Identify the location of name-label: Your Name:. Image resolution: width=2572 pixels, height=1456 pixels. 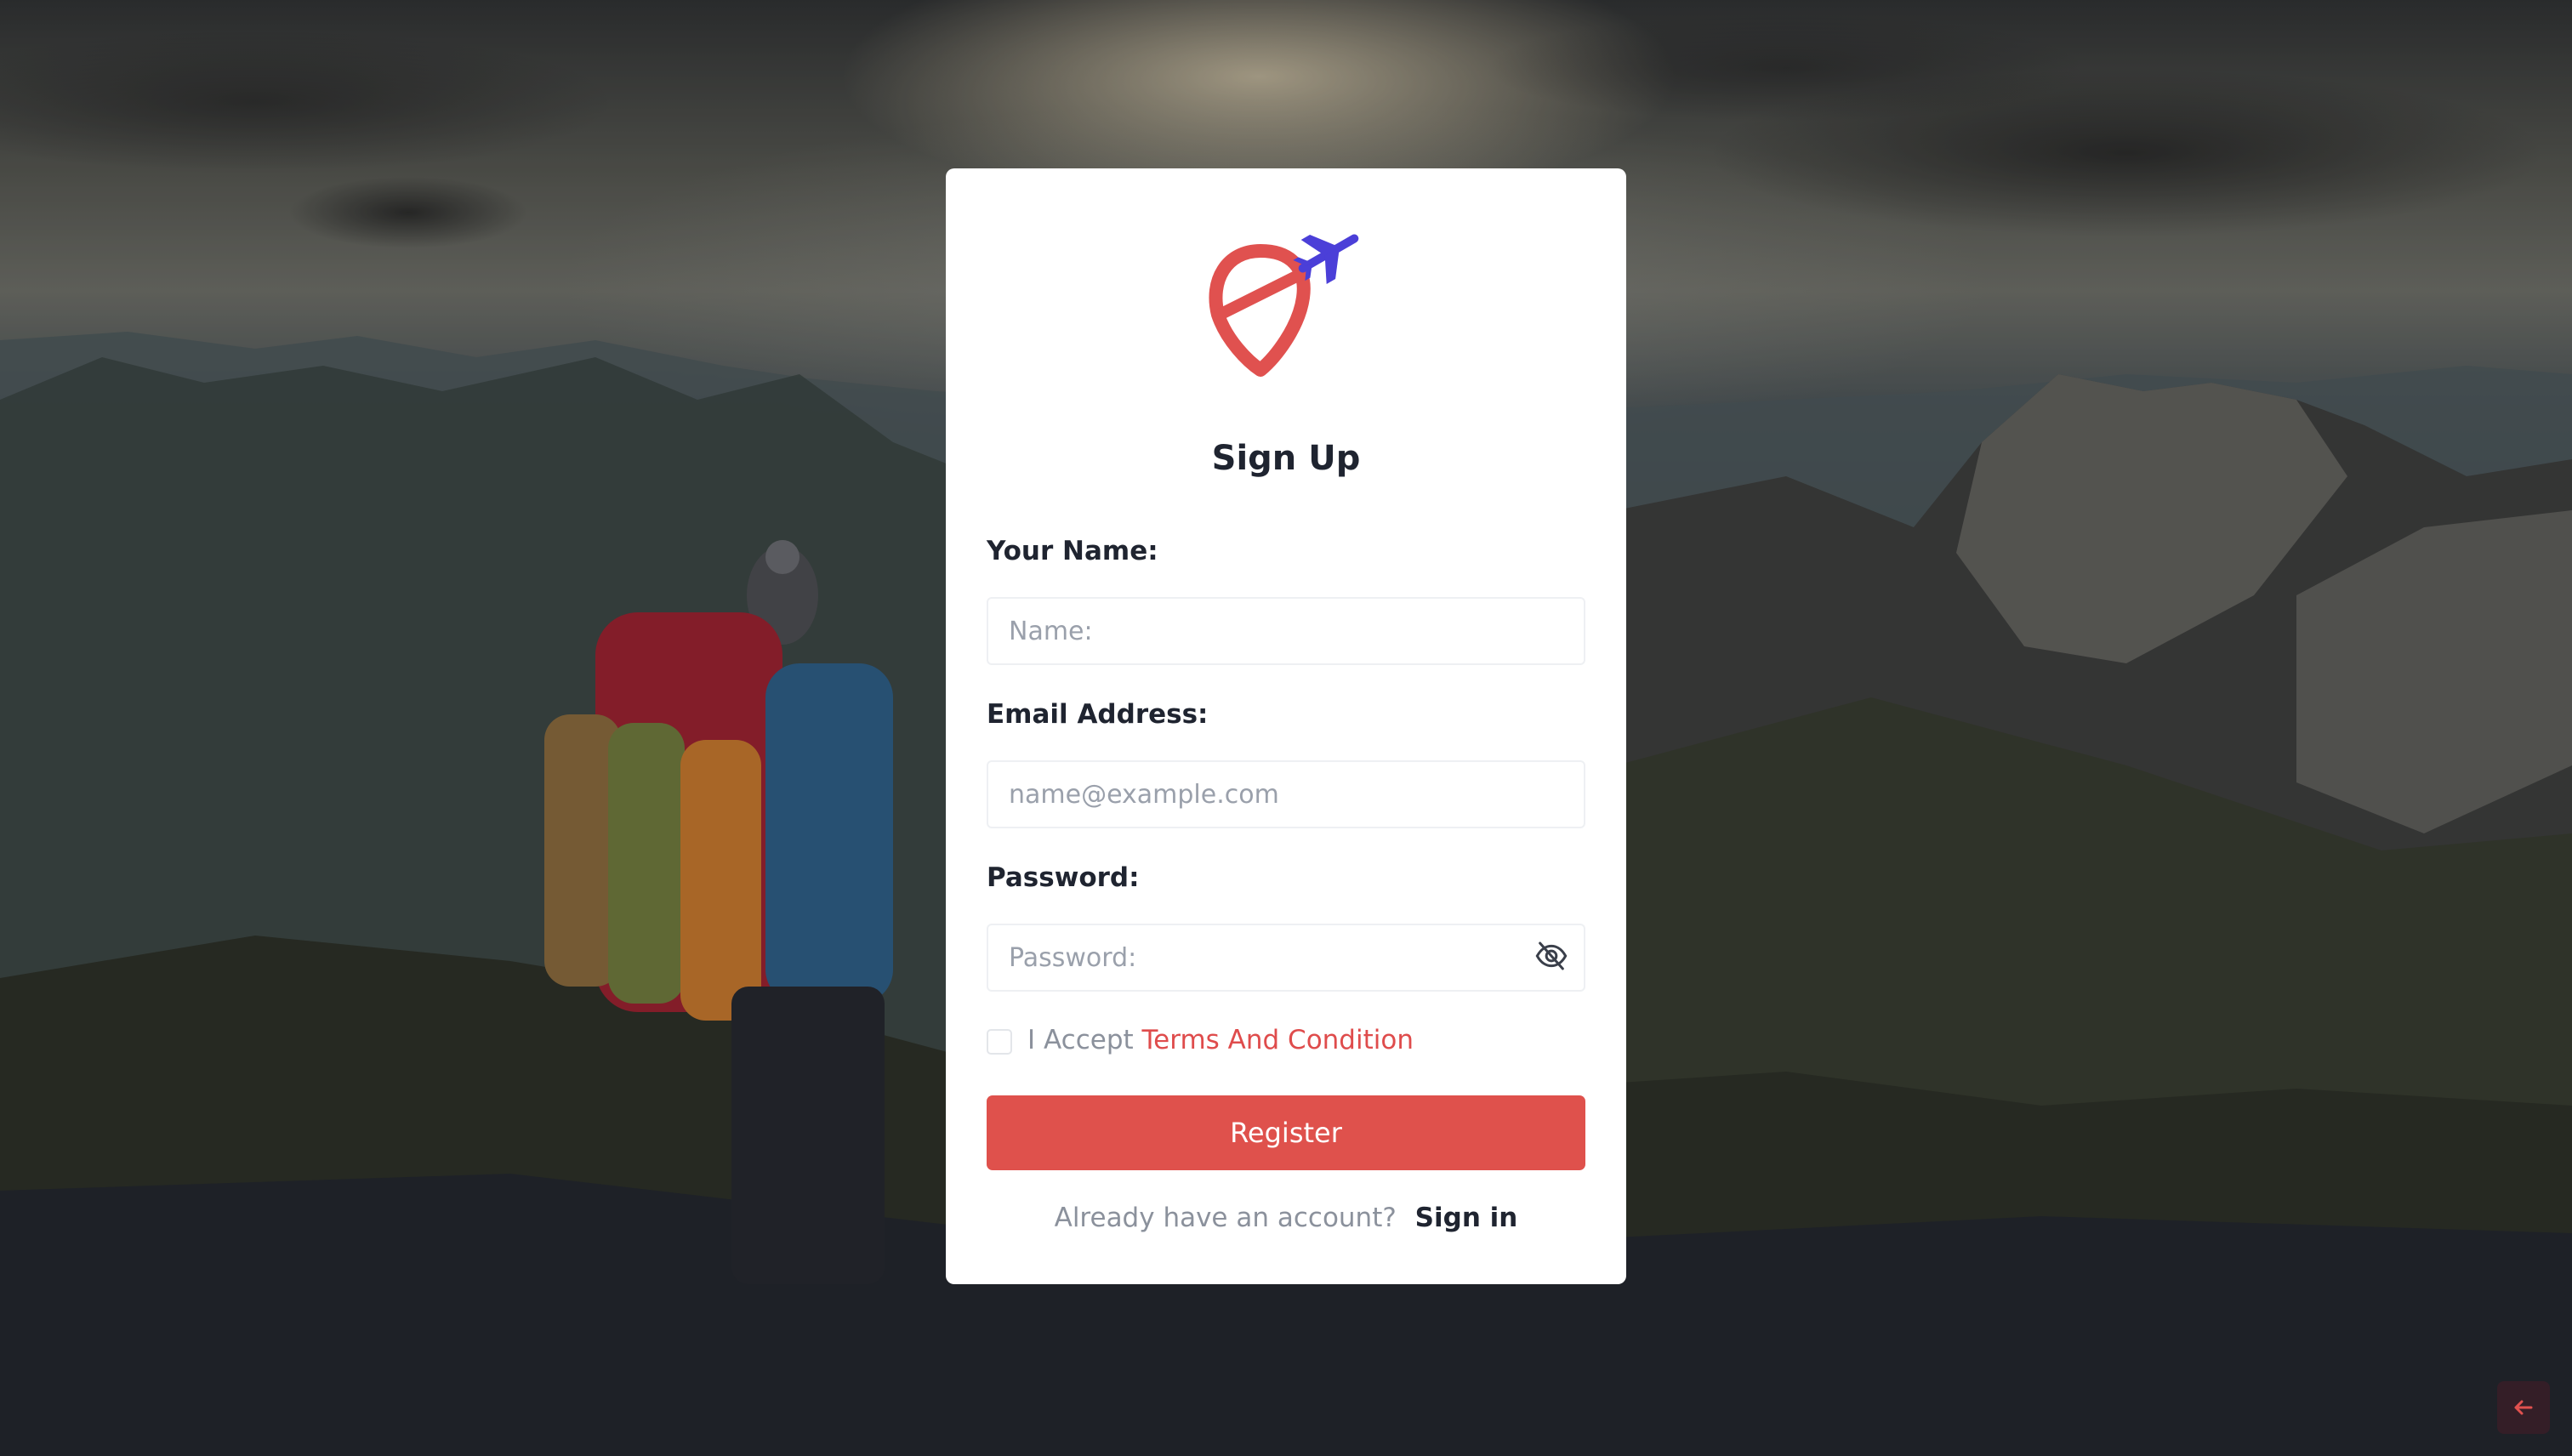
(1073, 551).